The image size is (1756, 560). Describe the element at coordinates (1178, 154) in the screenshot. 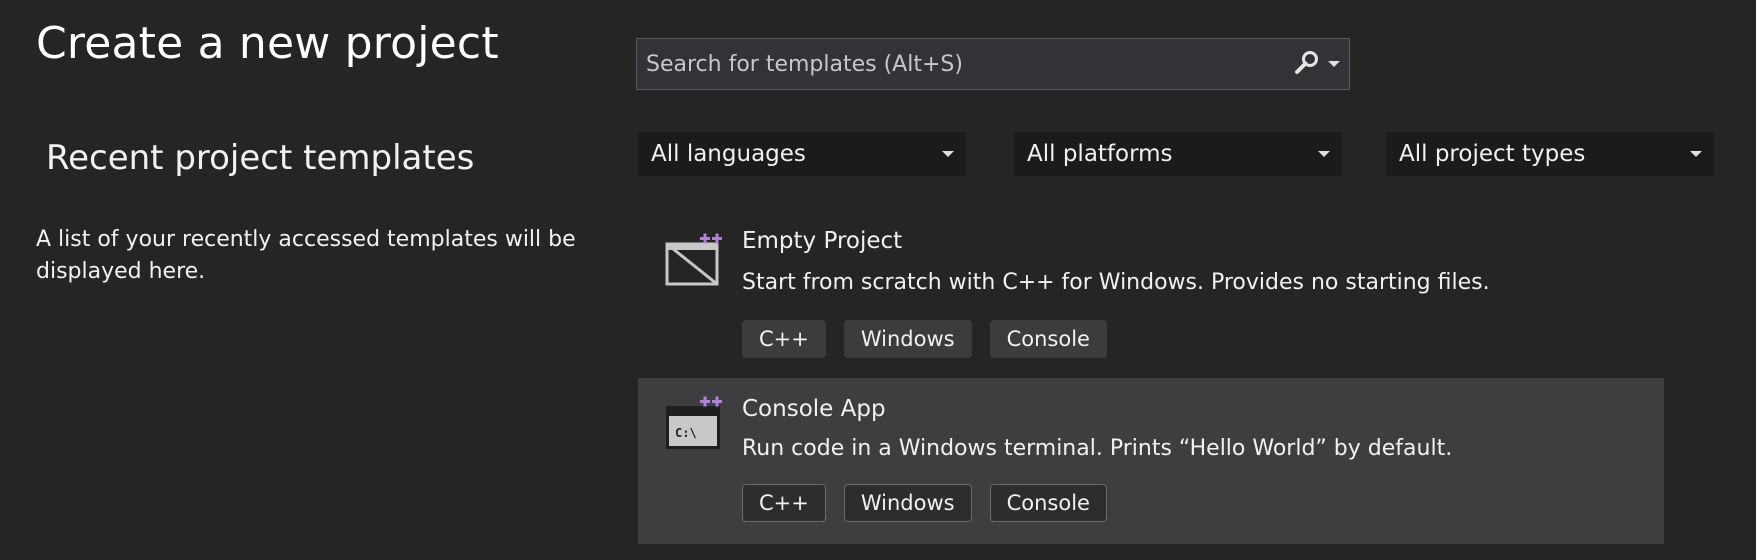

I see `platform-filter-dropdown: All platforms` at that location.